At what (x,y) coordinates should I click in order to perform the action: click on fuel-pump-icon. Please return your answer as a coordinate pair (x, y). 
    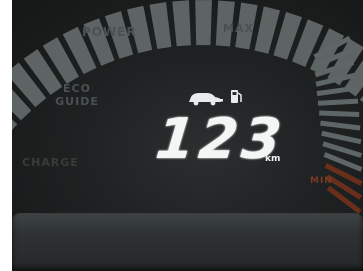
    Looking at the image, I should click on (236, 96).